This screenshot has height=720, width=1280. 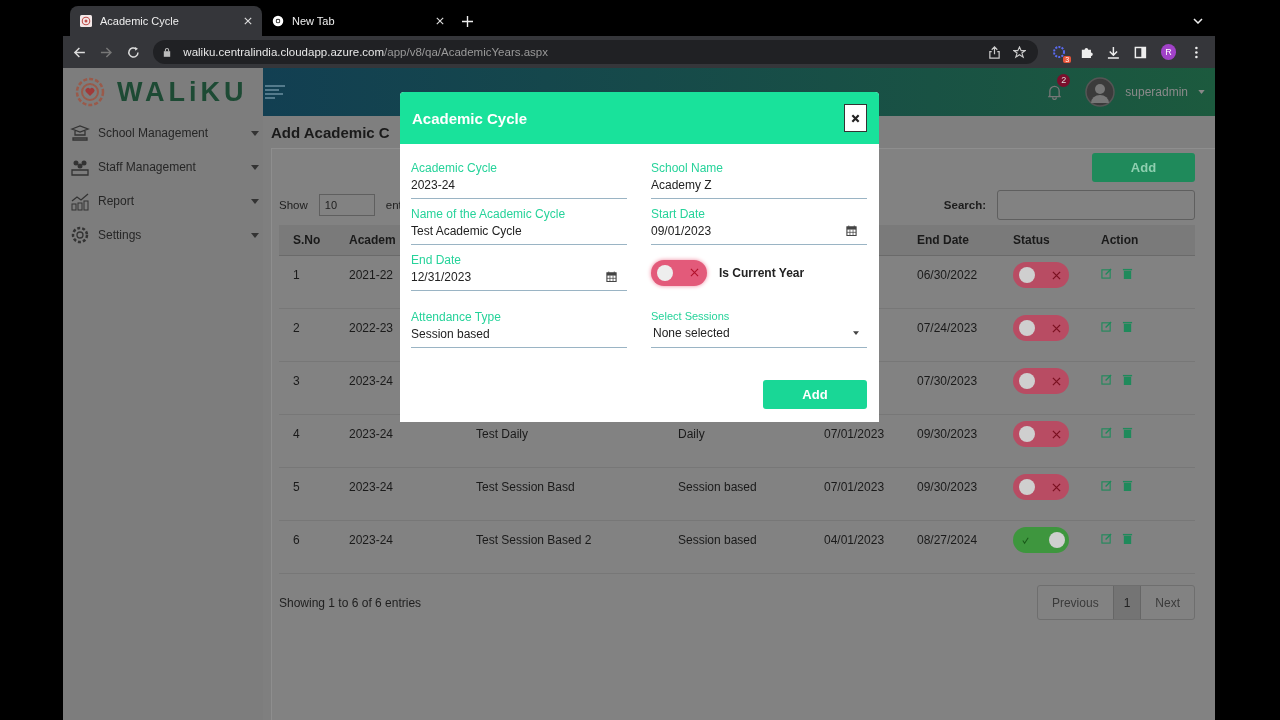 What do you see at coordinates (519, 187) in the screenshot?
I see `input-field: 2023-24` at bounding box center [519, 187].